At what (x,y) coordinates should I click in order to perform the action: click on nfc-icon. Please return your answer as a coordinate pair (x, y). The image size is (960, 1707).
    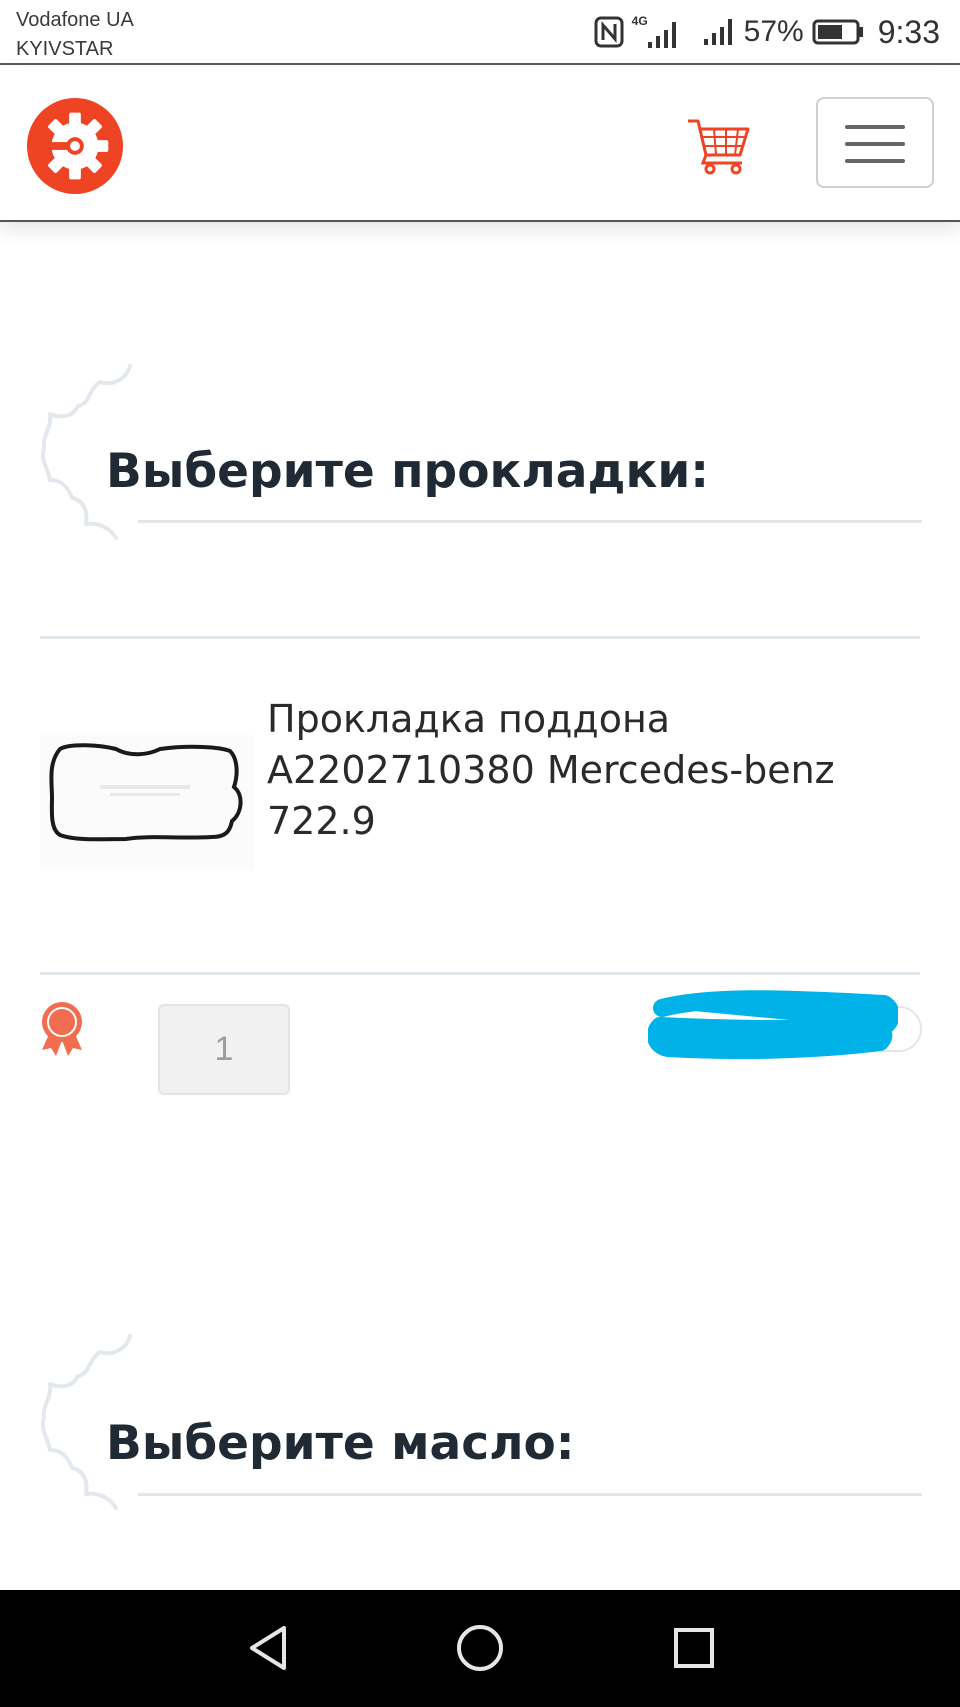
    Looking at the image, I should click on (609, 32).